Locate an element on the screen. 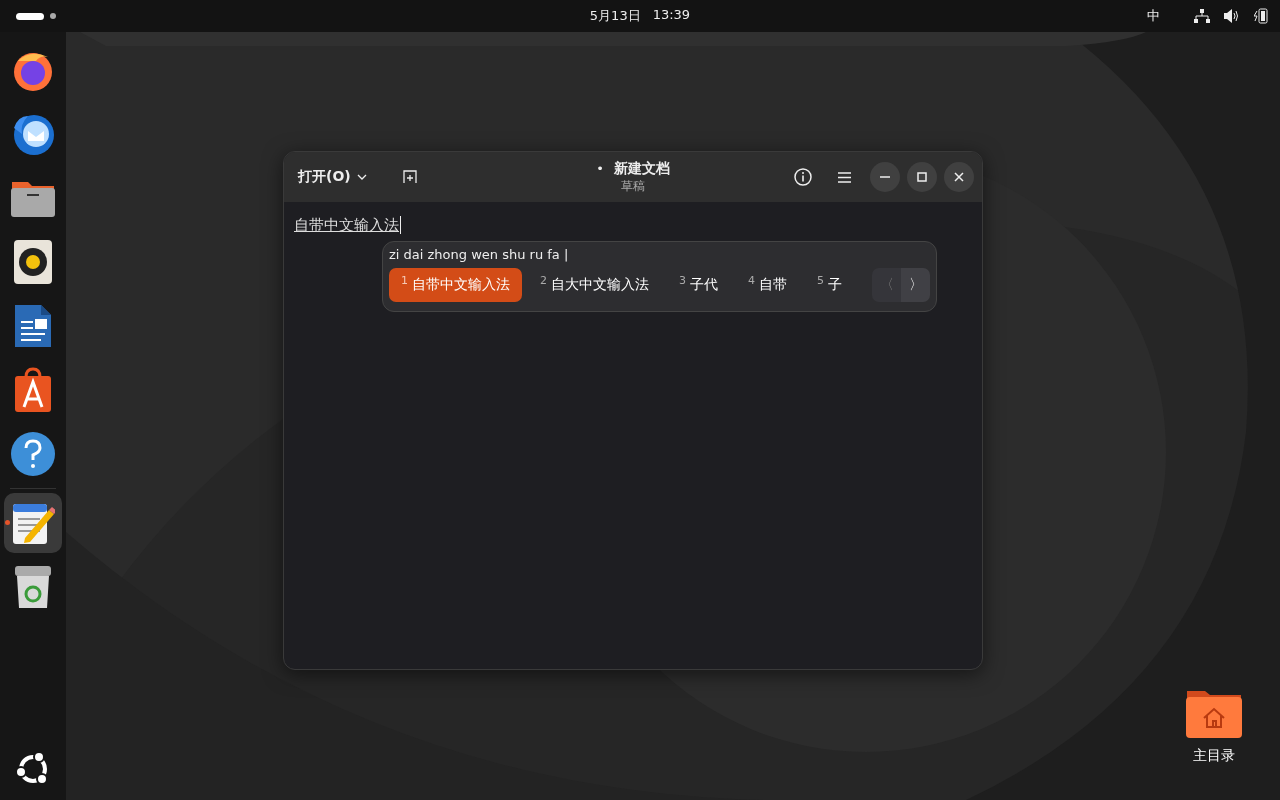 This screenshot has height=800, width=1280. minimize-button is located at coordinates (885, 177).